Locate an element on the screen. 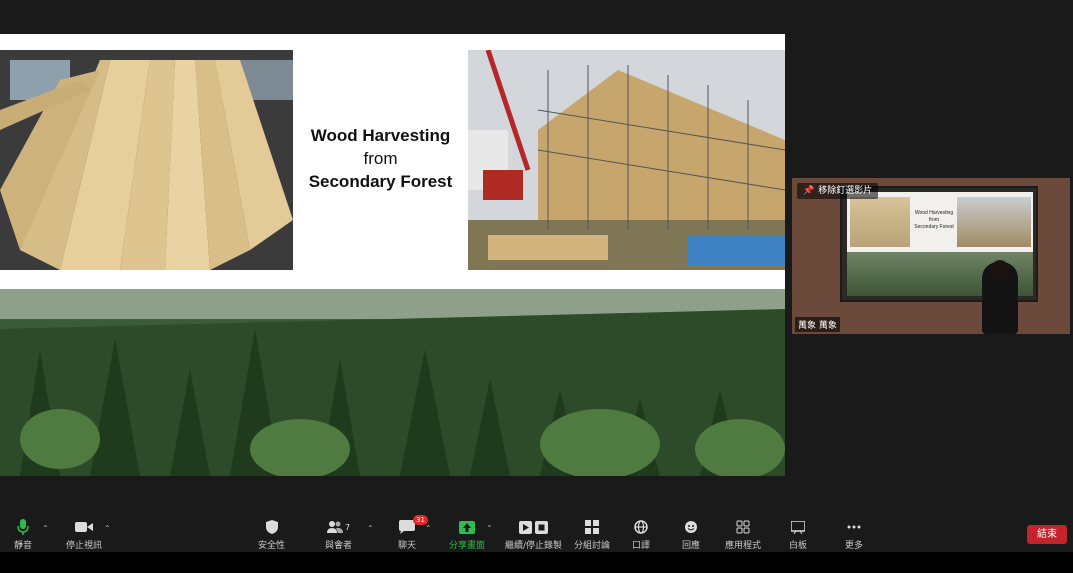 Image resolution: width=1073 pixels, height=573 pixels. security-button: 安全性 is located at coordinates (271, 535).